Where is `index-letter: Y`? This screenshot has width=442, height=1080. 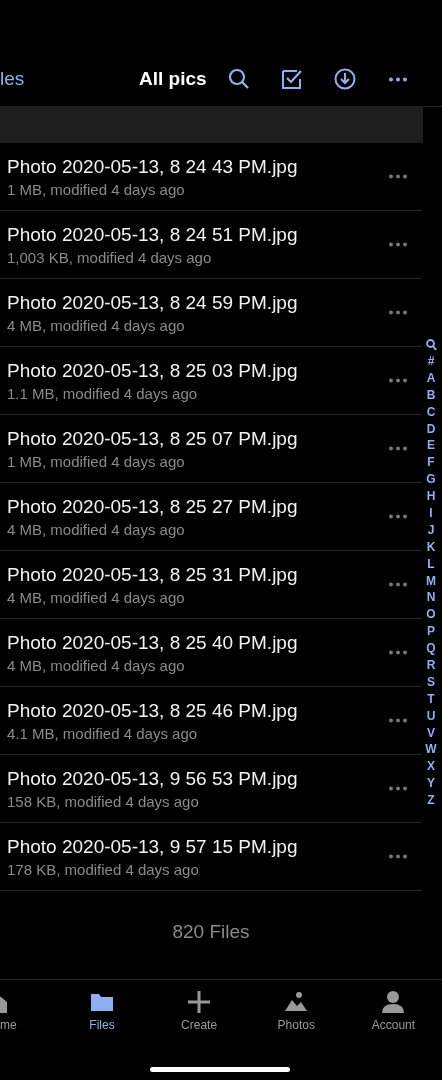
index-letter: Y is located at coordinates (431, 784).